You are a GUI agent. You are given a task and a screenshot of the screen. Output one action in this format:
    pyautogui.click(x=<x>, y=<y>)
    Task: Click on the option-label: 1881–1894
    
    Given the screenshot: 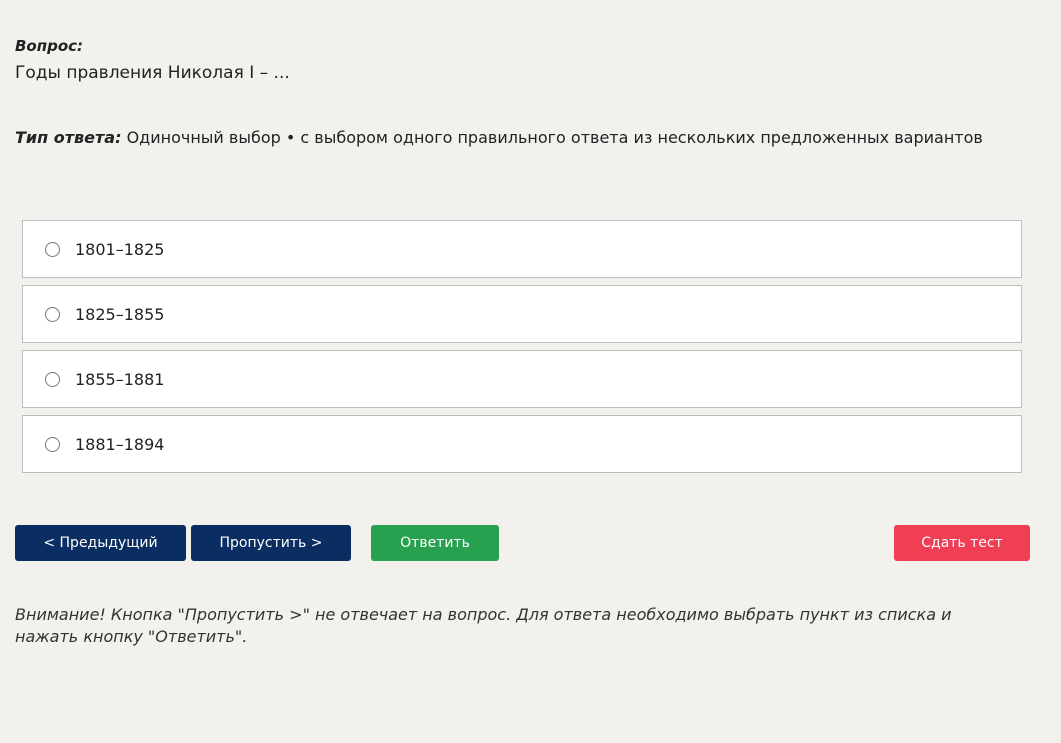 What is the action you would take?
    pyautogui.click(x=120, y=444)
    